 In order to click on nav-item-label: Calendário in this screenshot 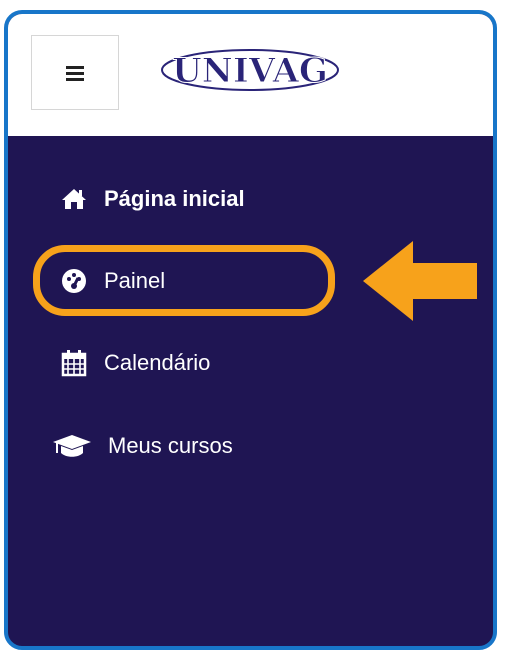, I will do `click(157, 362)`.